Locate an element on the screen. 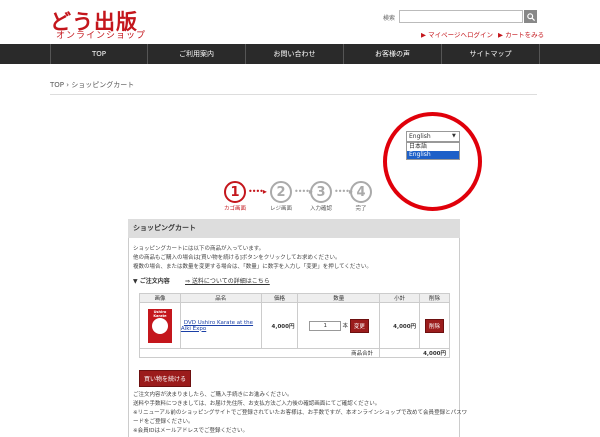 The height and width of the screenshot is (437, 600). quantity-unit: 本 is located at coordinates (345, 326).